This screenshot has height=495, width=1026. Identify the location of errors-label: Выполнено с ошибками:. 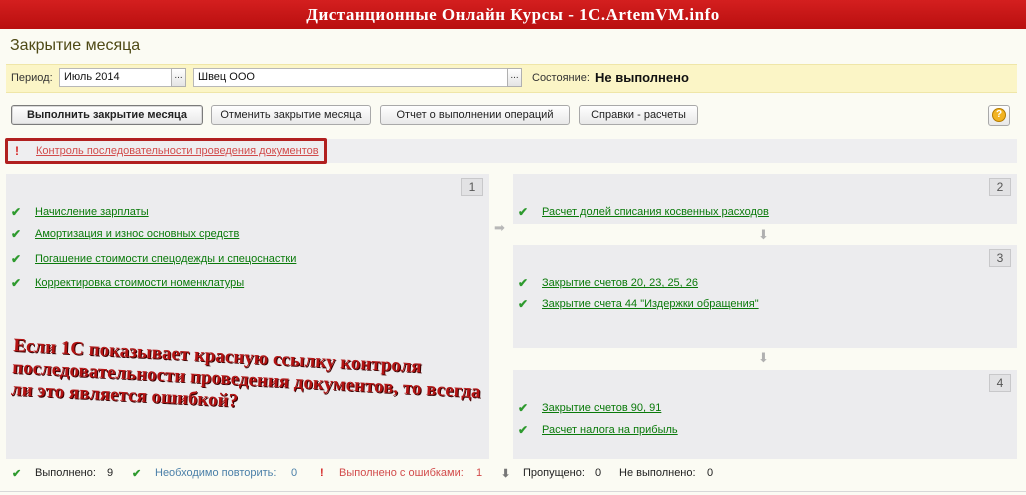
(401, 473).